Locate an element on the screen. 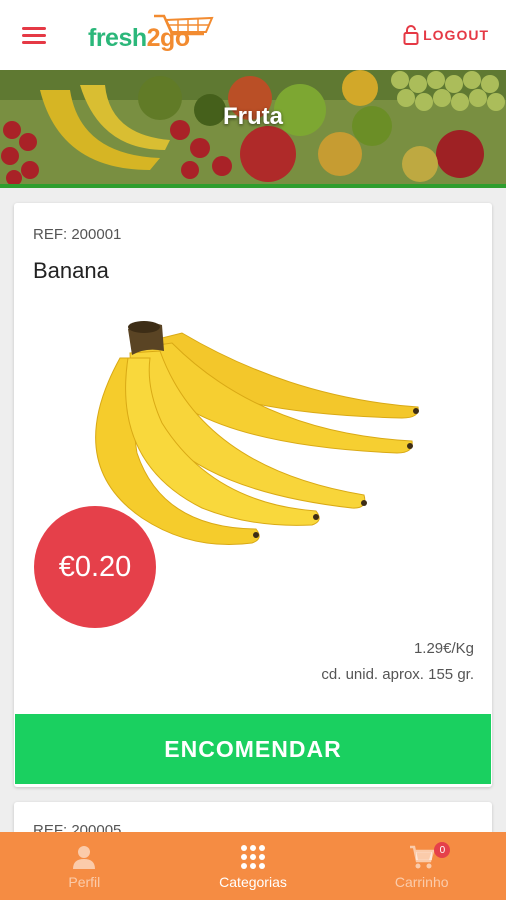  product-ref: REF: 200001 is located at coordinates (77, 234).